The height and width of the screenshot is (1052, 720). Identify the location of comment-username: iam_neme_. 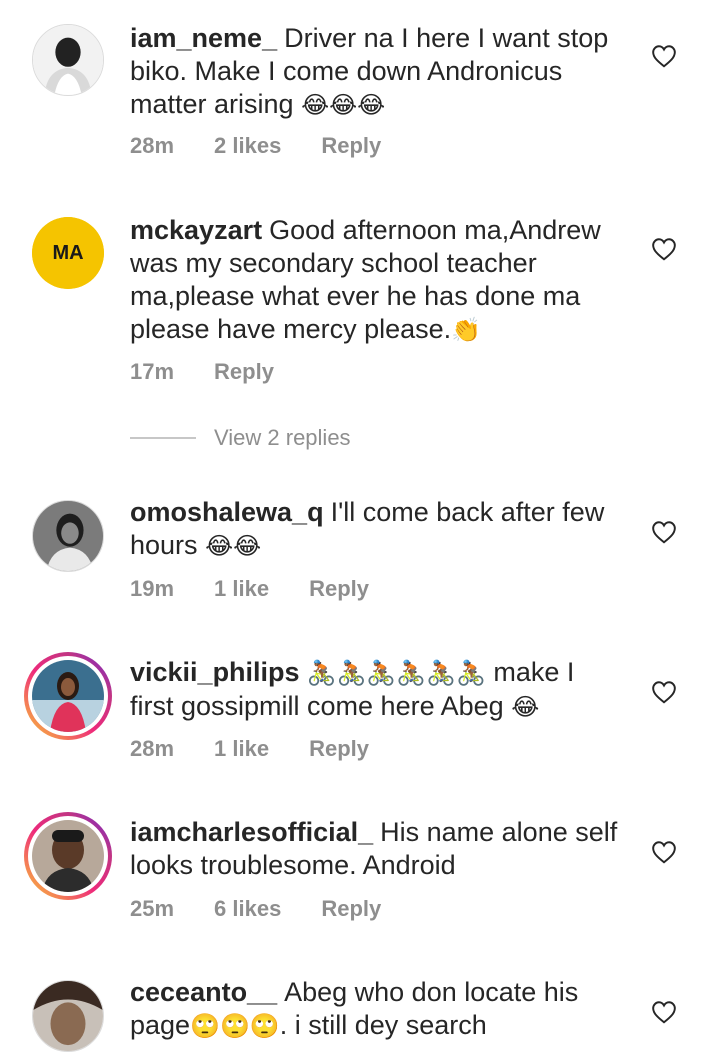
(203, 38).